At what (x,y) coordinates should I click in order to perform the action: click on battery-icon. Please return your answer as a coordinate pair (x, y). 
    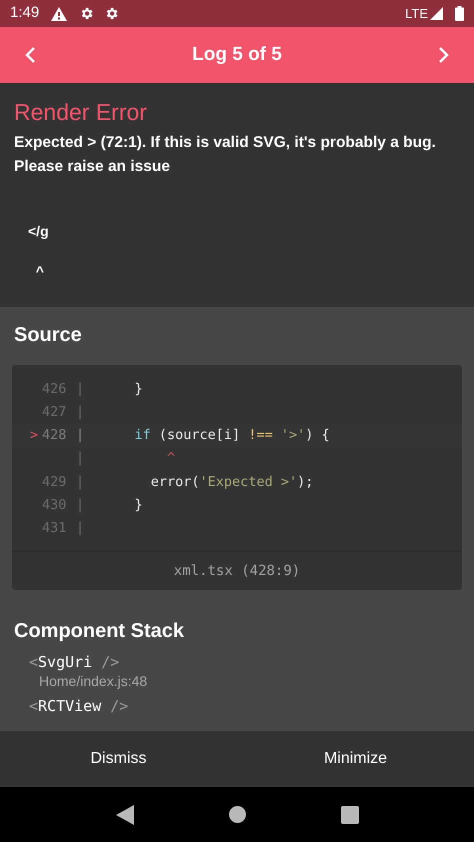
    Looking at the image, I should click on (459, 13).